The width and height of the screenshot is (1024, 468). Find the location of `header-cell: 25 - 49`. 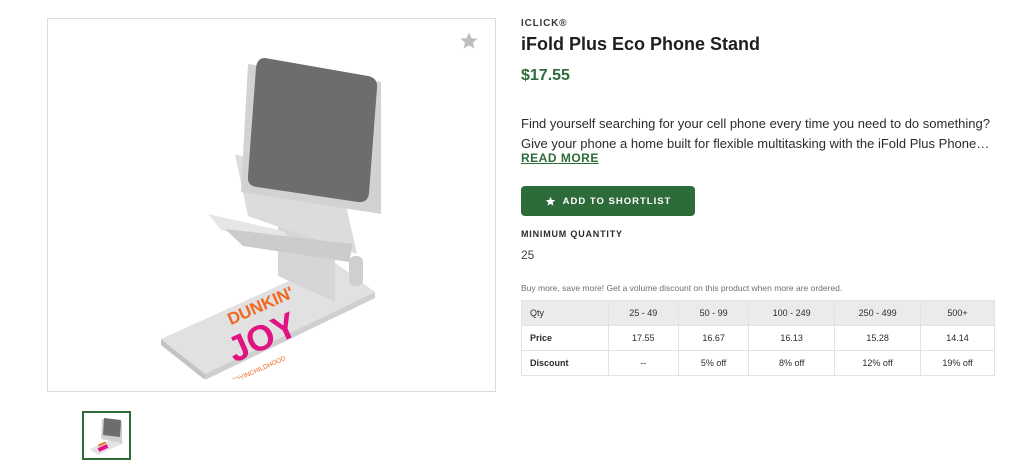

header-cell: 25 - 49 is located at coordinates (643, 313).